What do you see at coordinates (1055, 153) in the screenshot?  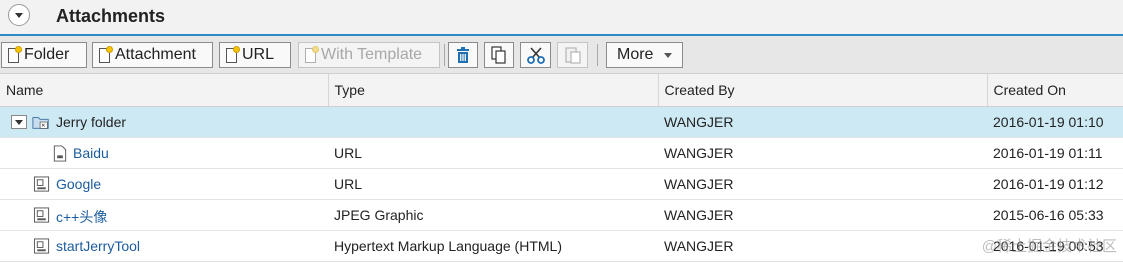 I see `created-on-cell: 2016-01-19 01:11` at bounding box center [1055, 153].